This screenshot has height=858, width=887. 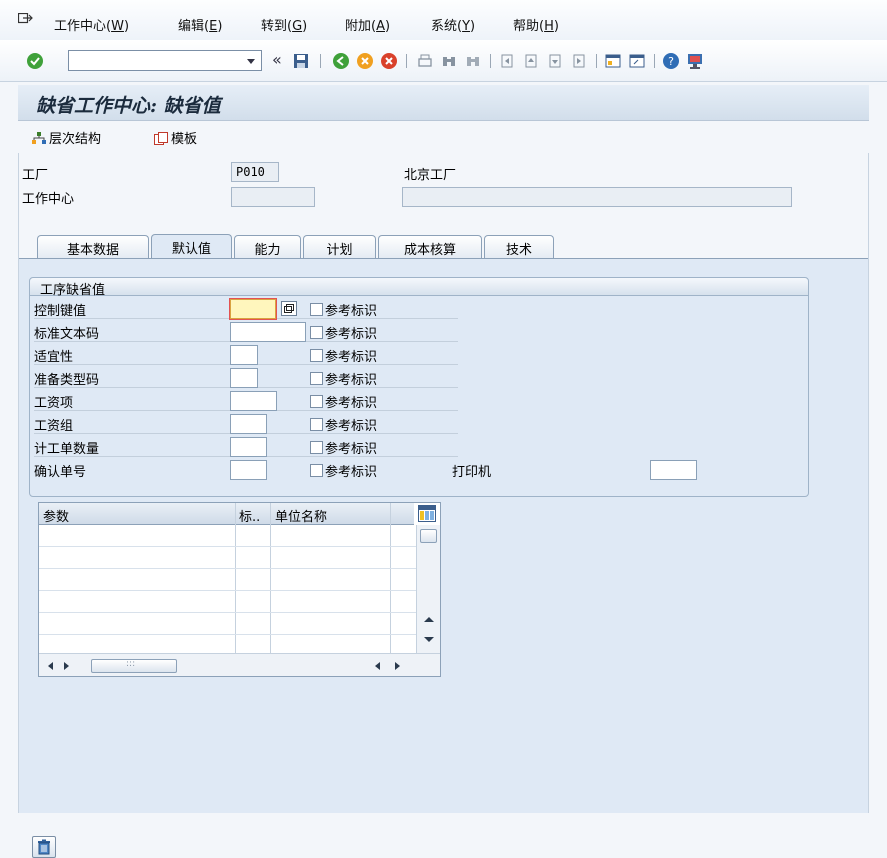 I want to click on help-icon: ?, so click(x=671, y=61).